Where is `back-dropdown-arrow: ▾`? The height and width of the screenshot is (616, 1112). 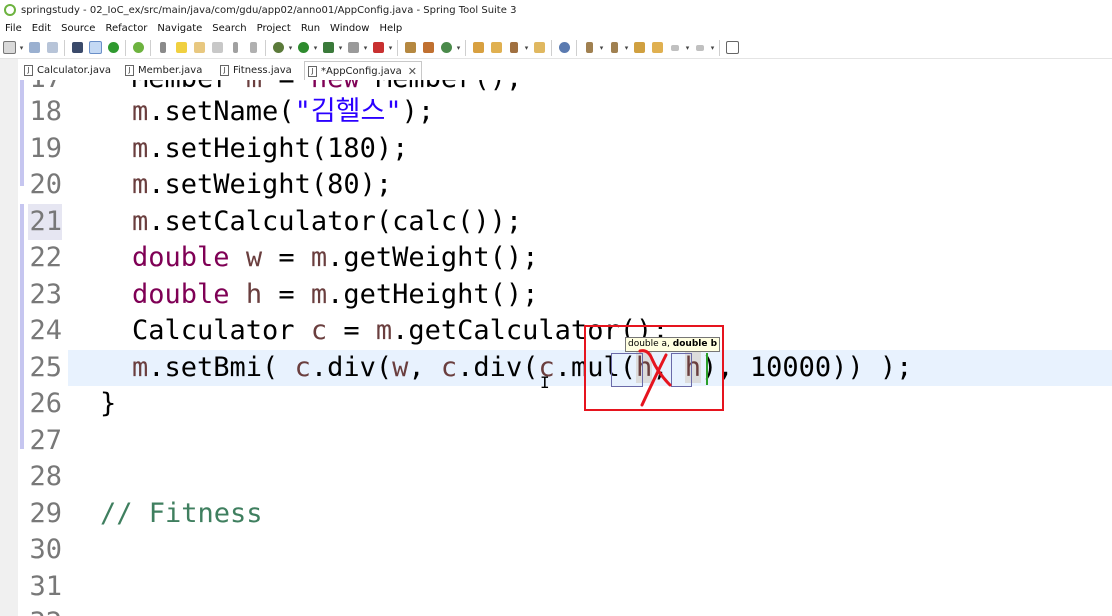
back-dropdown-arrow: ▾ is located at coordinates (687, 48).